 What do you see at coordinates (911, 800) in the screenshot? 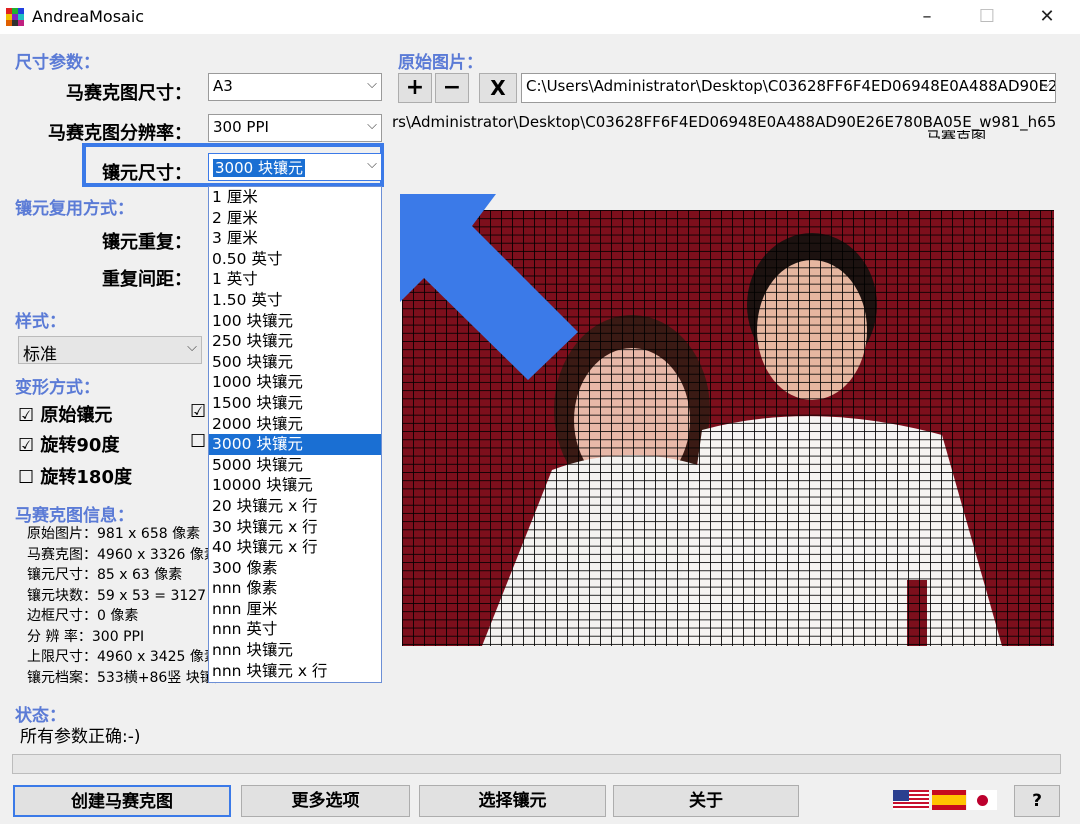
I see `us-flag-icon` at bounding box center [911, 800].